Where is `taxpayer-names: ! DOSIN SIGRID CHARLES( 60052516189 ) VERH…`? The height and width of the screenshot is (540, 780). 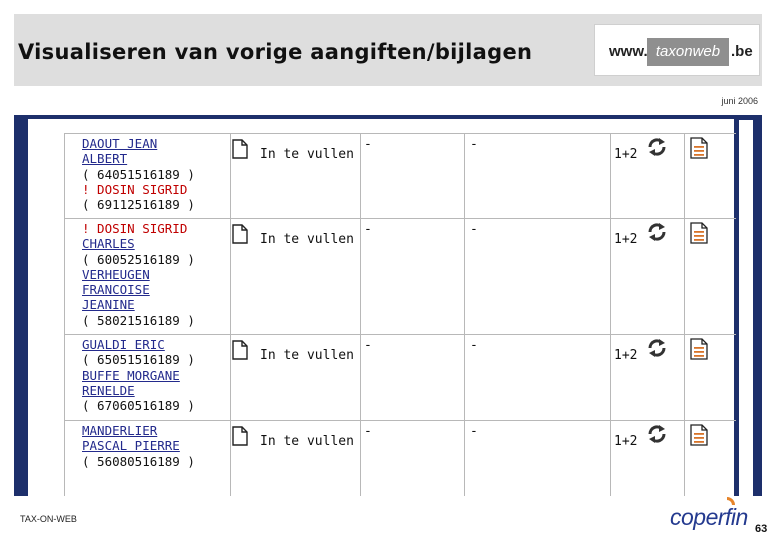 taxpayer-names: ! DOSIN SIGRID CHARLES( 60052516189 ) VERH… is located at coordinates (138, 274).